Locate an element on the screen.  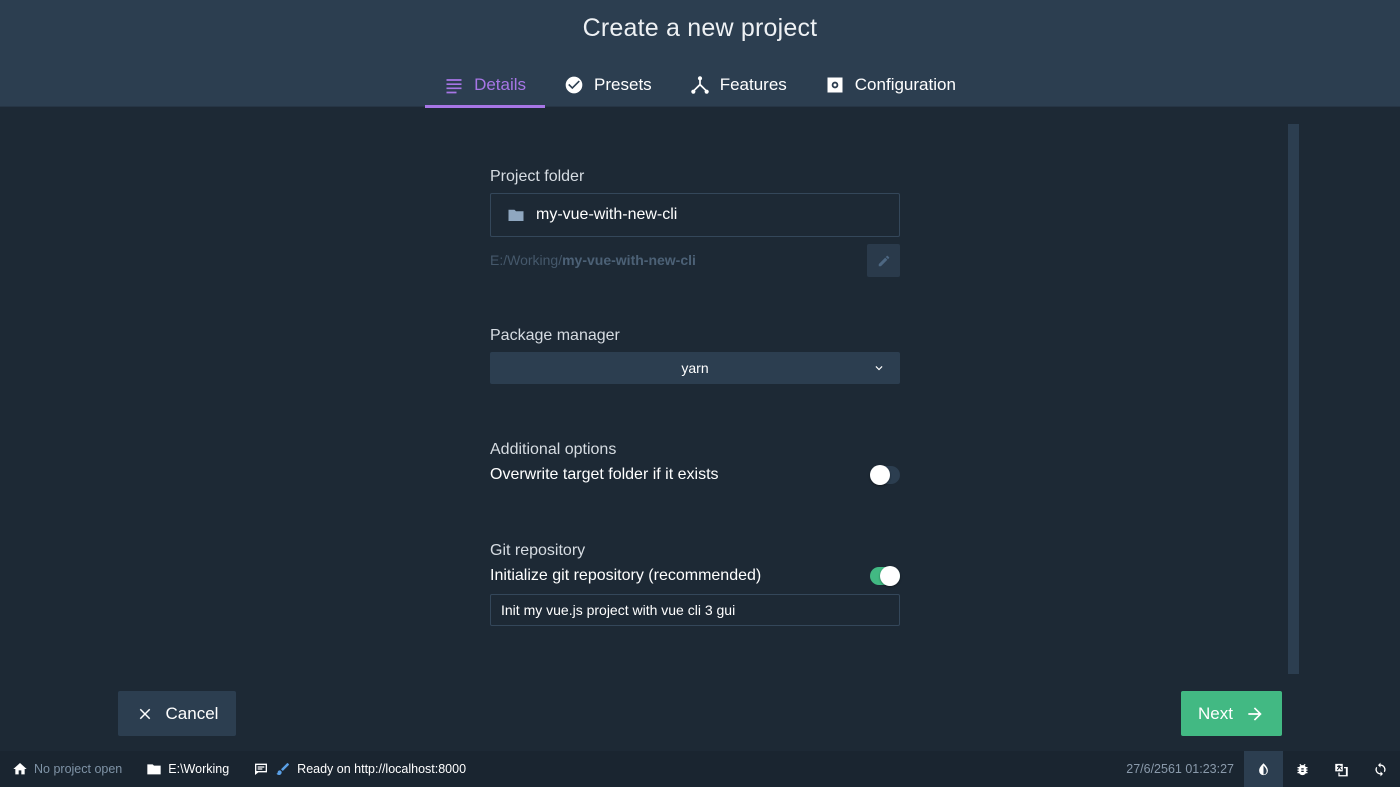
package-manager-value: yarn is located at coordinates (695, 368).